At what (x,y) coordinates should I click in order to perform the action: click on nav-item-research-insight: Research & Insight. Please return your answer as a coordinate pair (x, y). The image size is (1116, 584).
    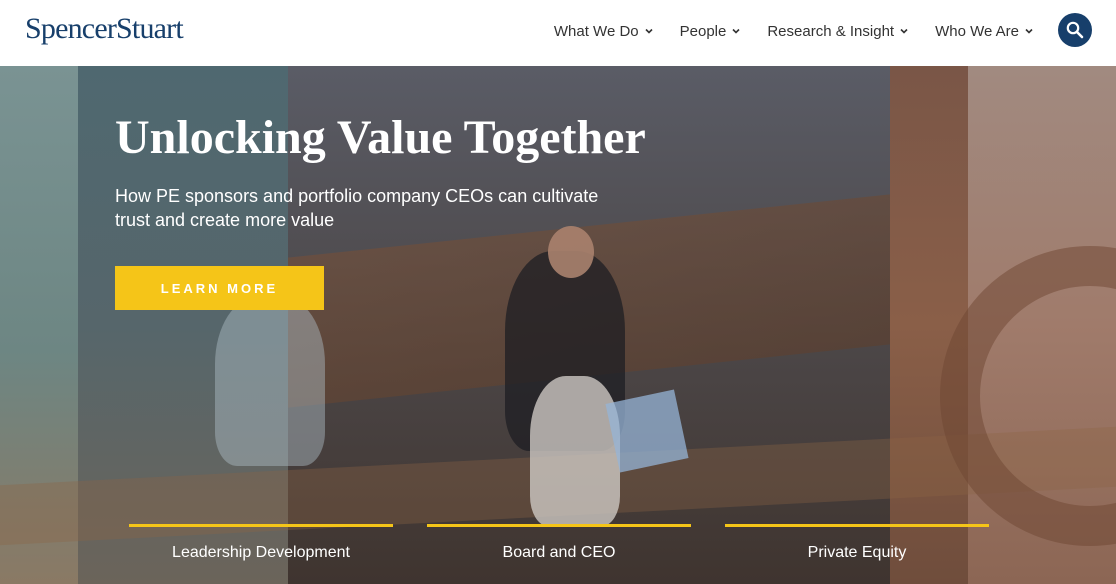
    Looking at the image, I should click on (838, 31).